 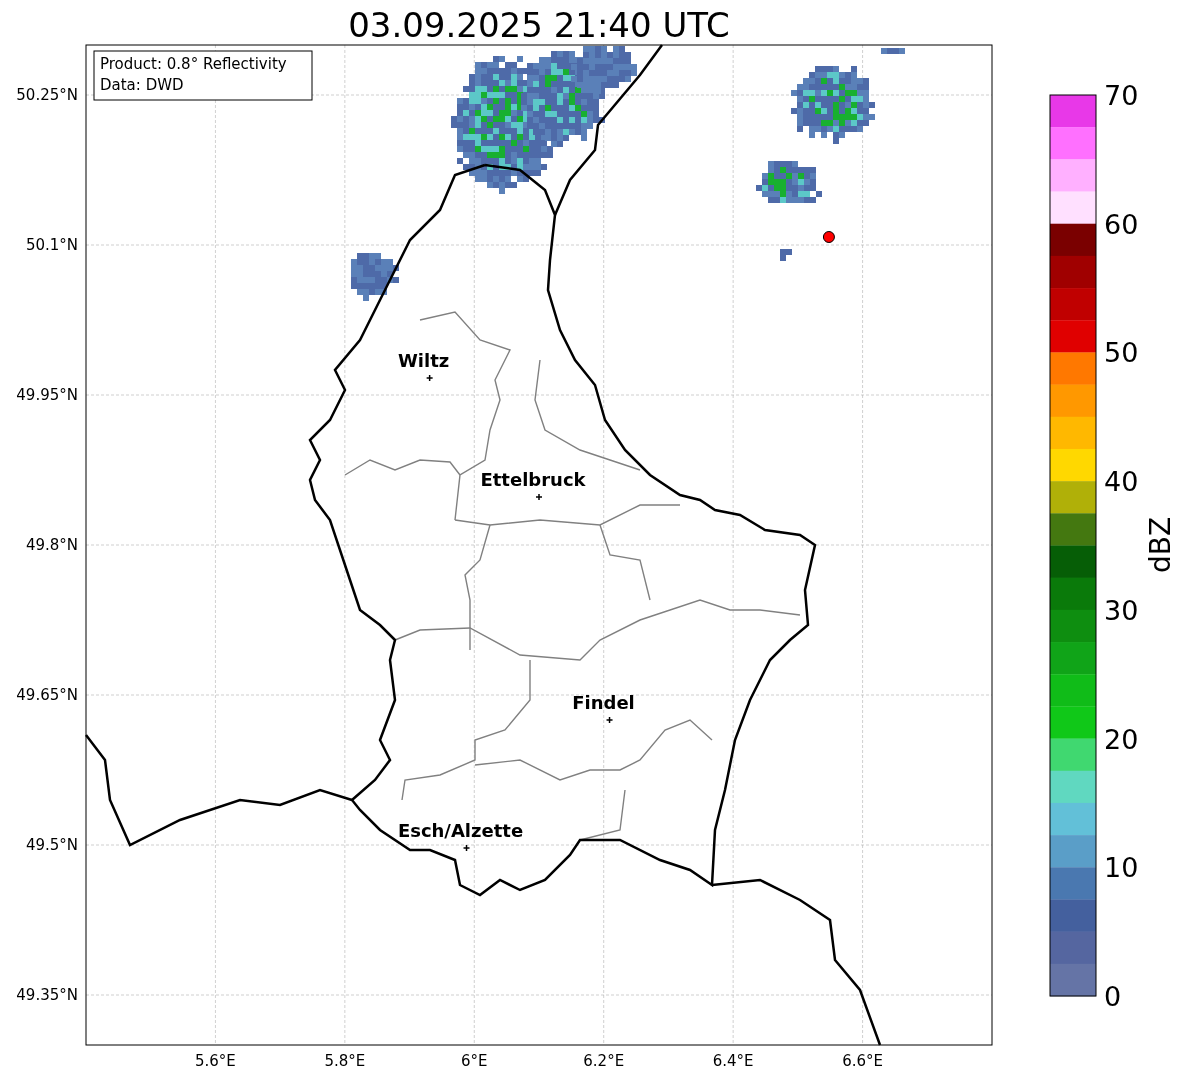 What do you see at coordinates (1121, 224) in the screenshot?
I see `colorbar-tick-label: 60` at bounding box center [1121, 224].